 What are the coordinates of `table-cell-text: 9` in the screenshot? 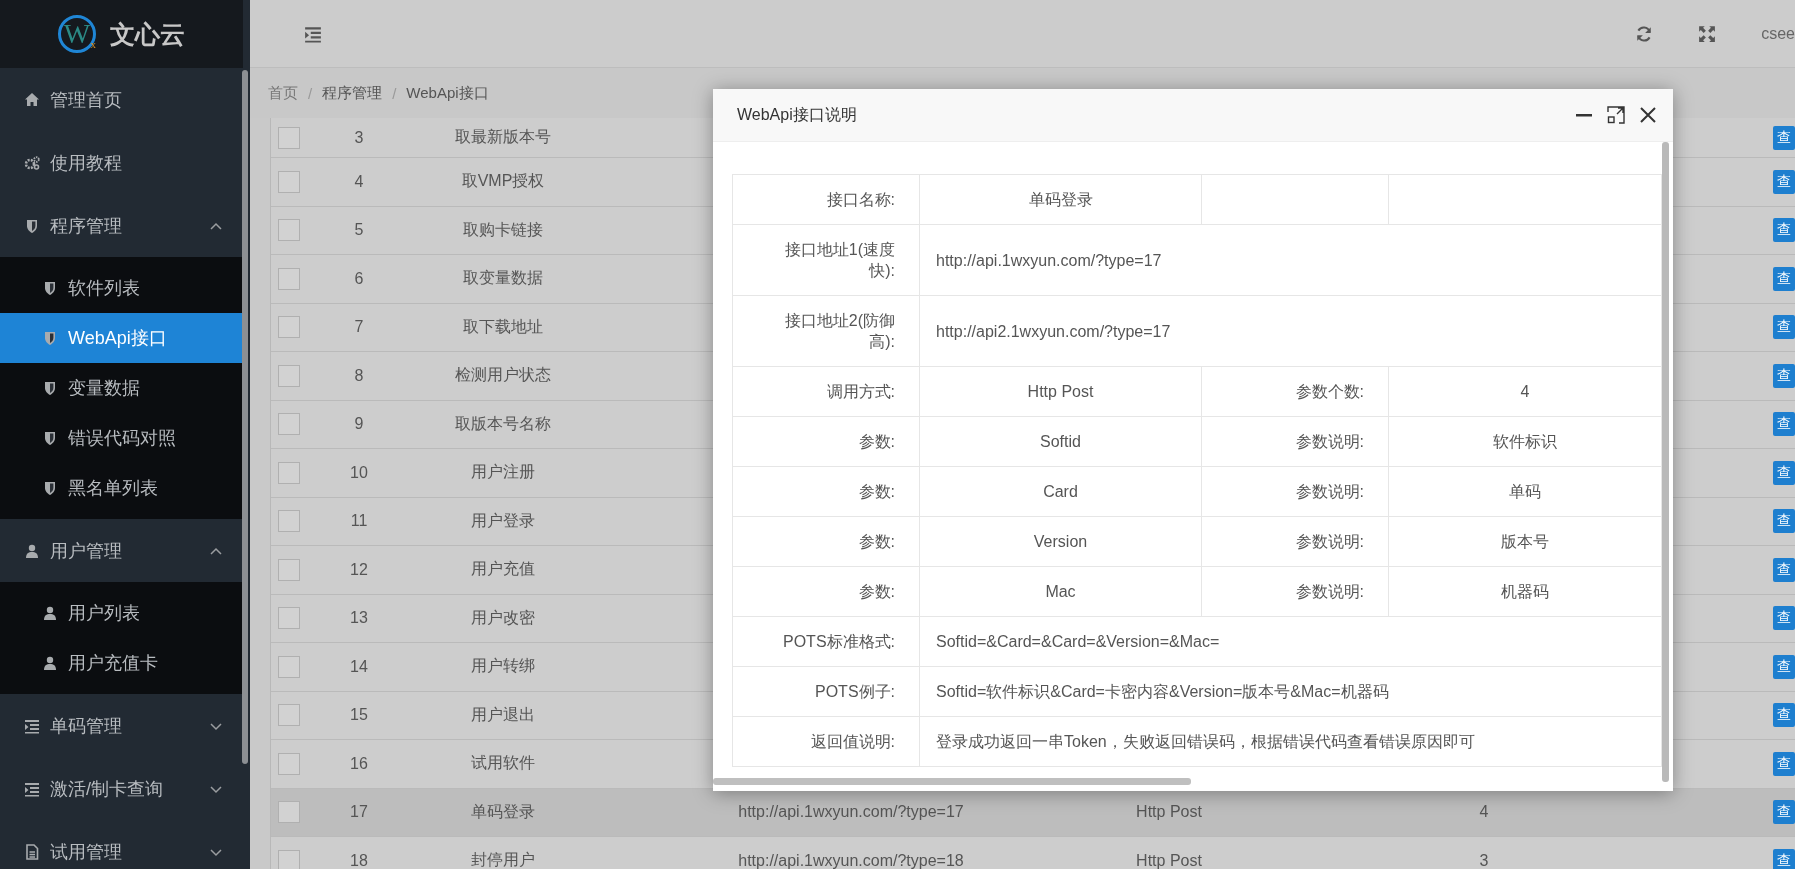 It's located at (359, 424).